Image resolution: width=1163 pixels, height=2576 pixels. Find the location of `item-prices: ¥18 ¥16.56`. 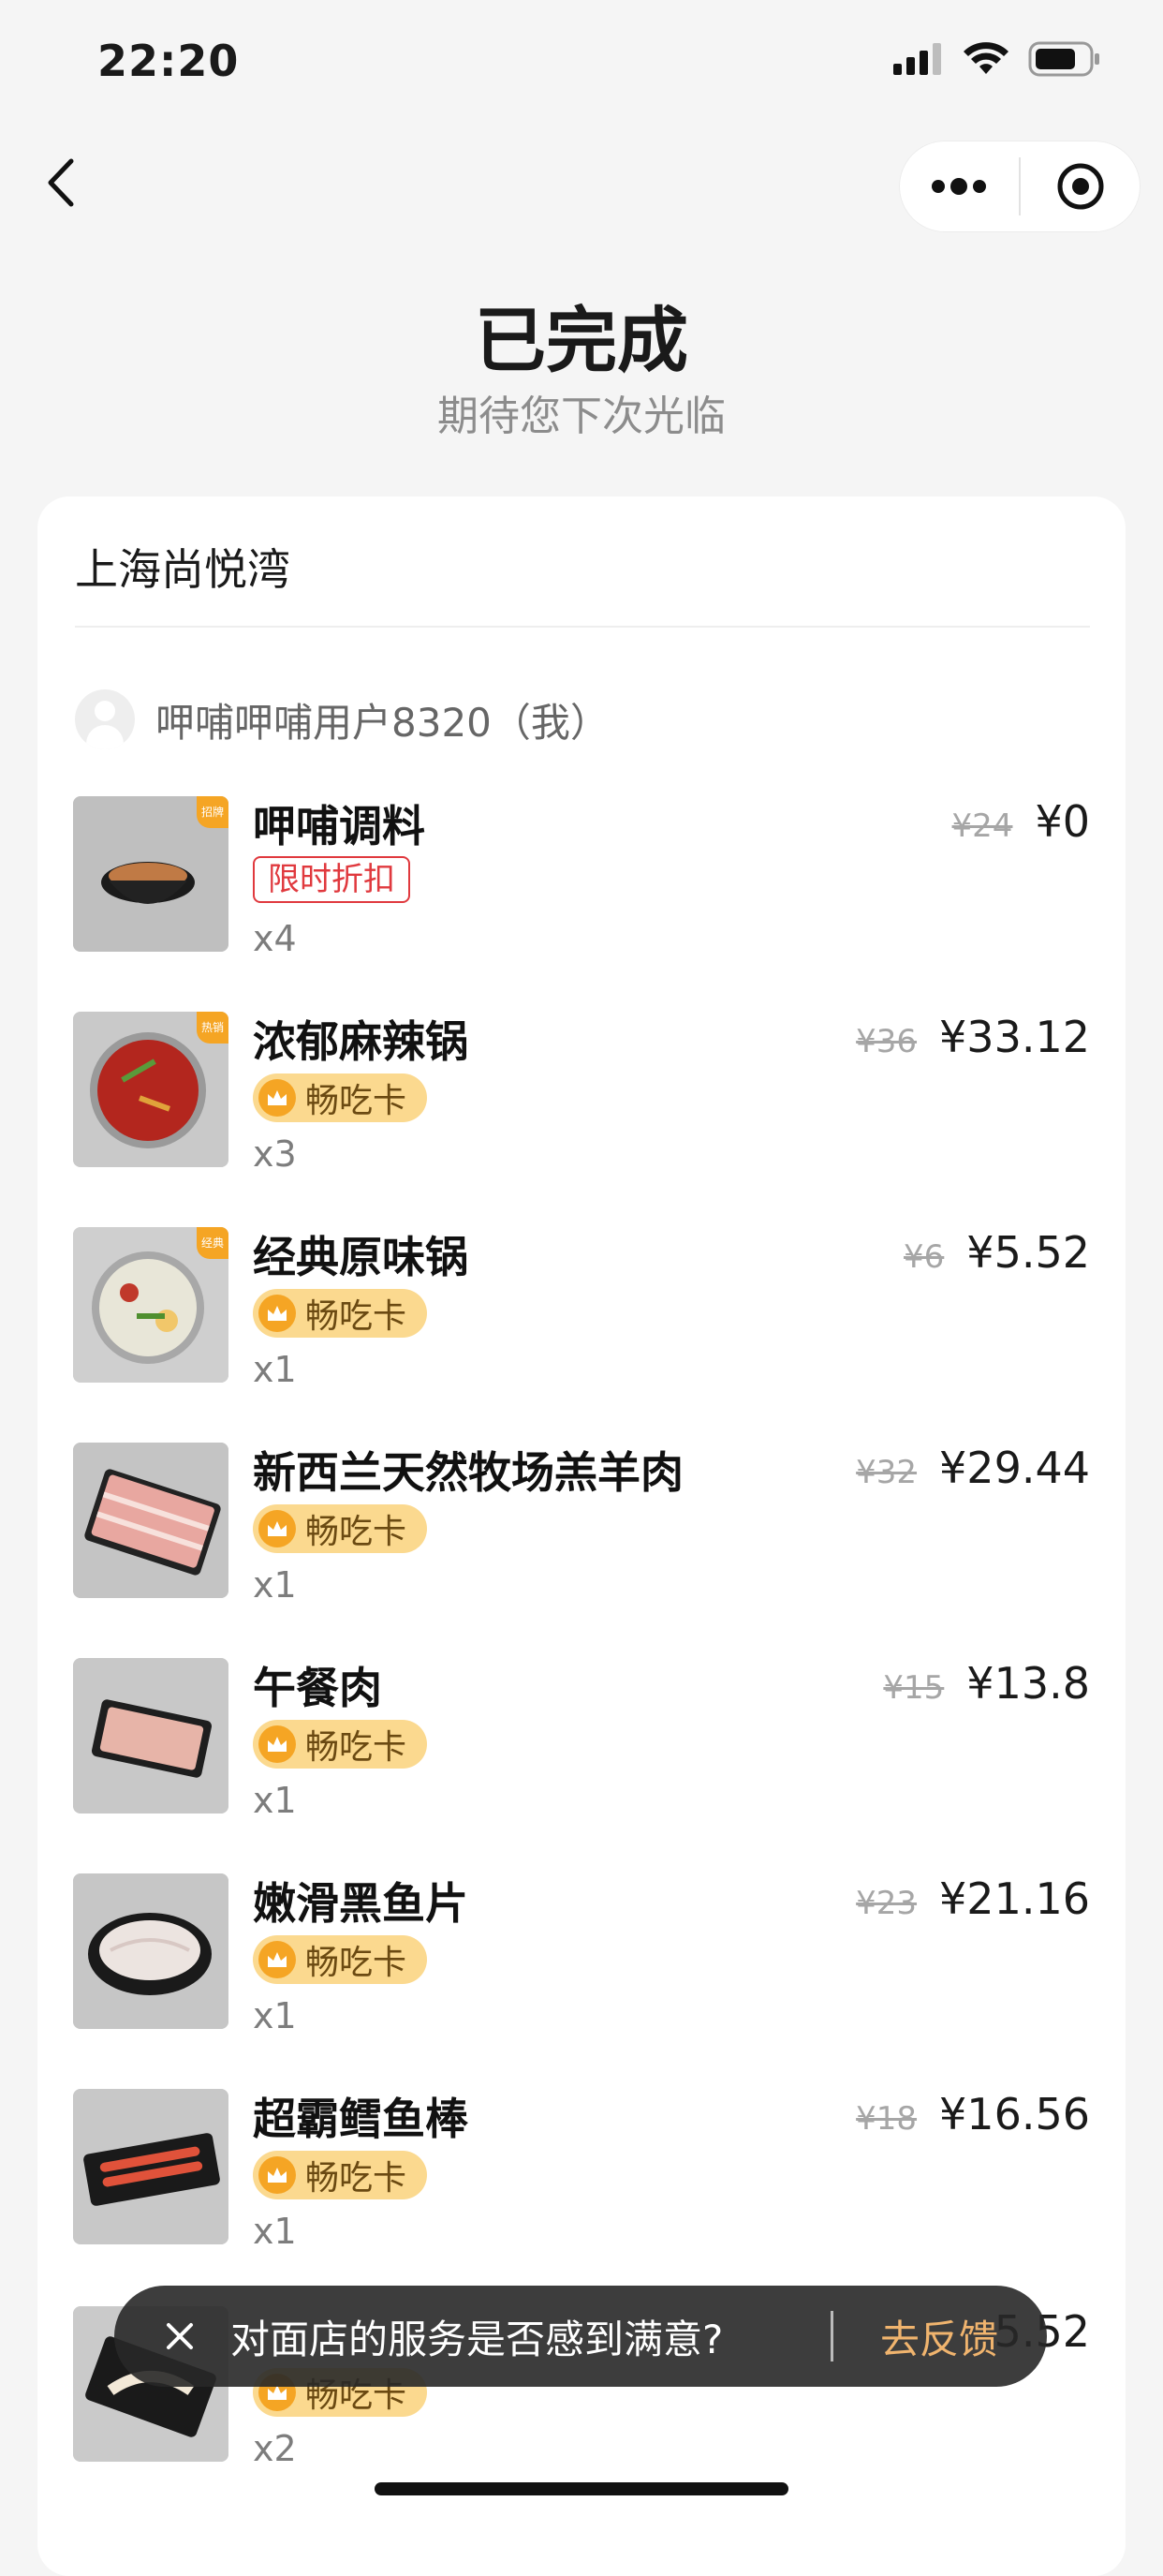

item-prices: ¥18 ¥16.56 is located at coordinates (973, 2114).